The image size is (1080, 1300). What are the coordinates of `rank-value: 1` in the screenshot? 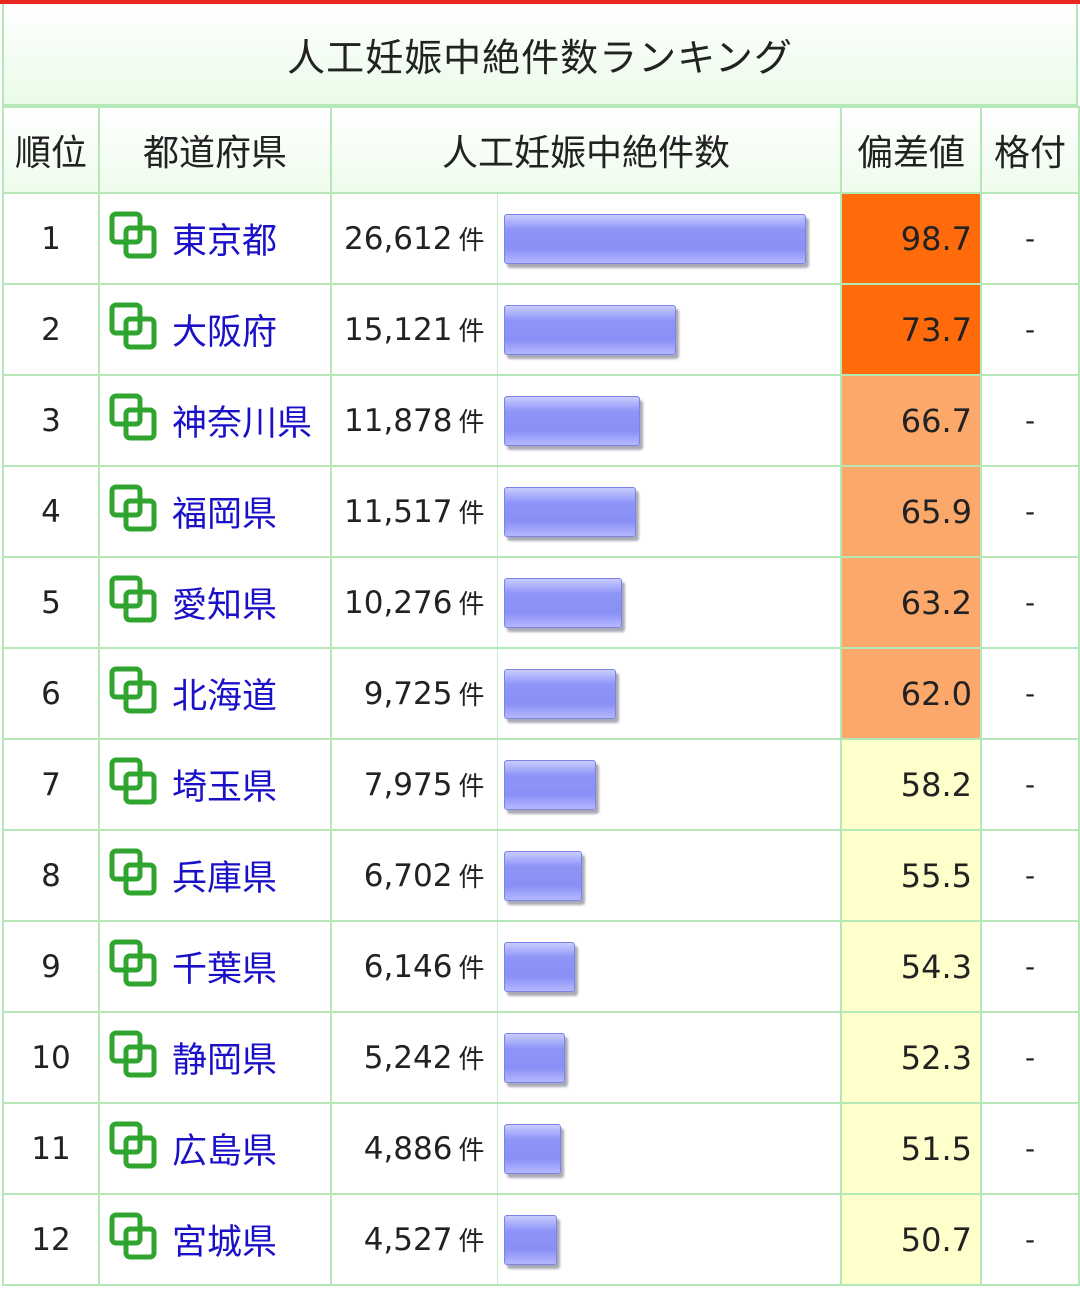 It's located at (51, 238).